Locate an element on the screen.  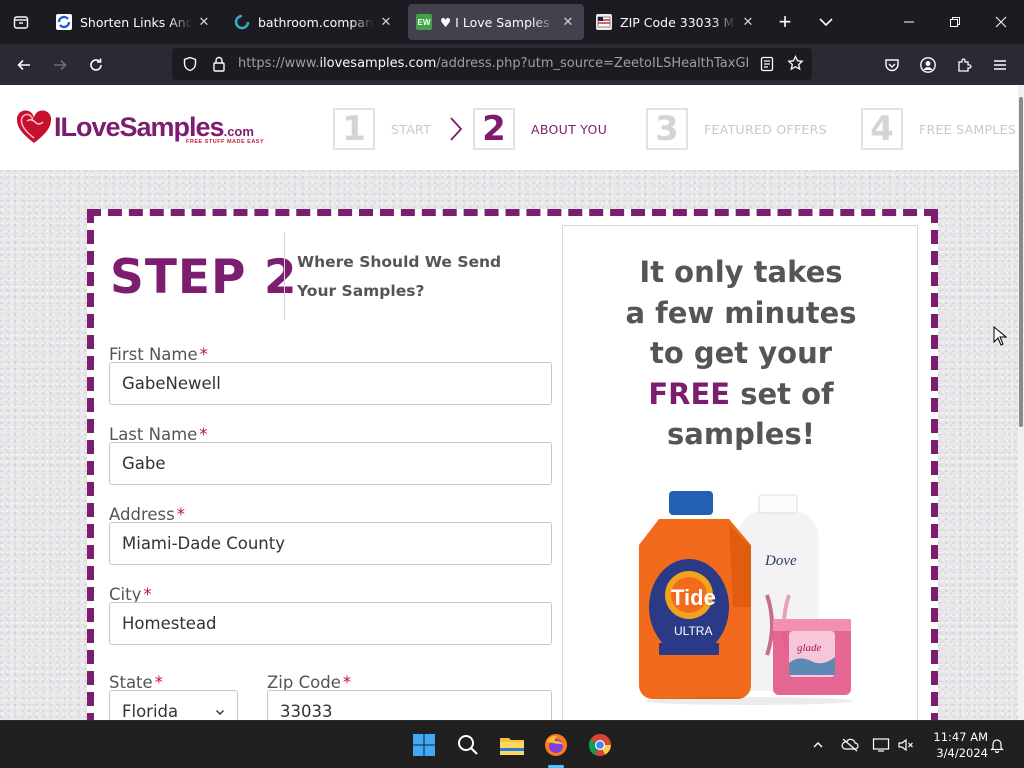
promo-line: It only takes is located at coordinates (741, 272).